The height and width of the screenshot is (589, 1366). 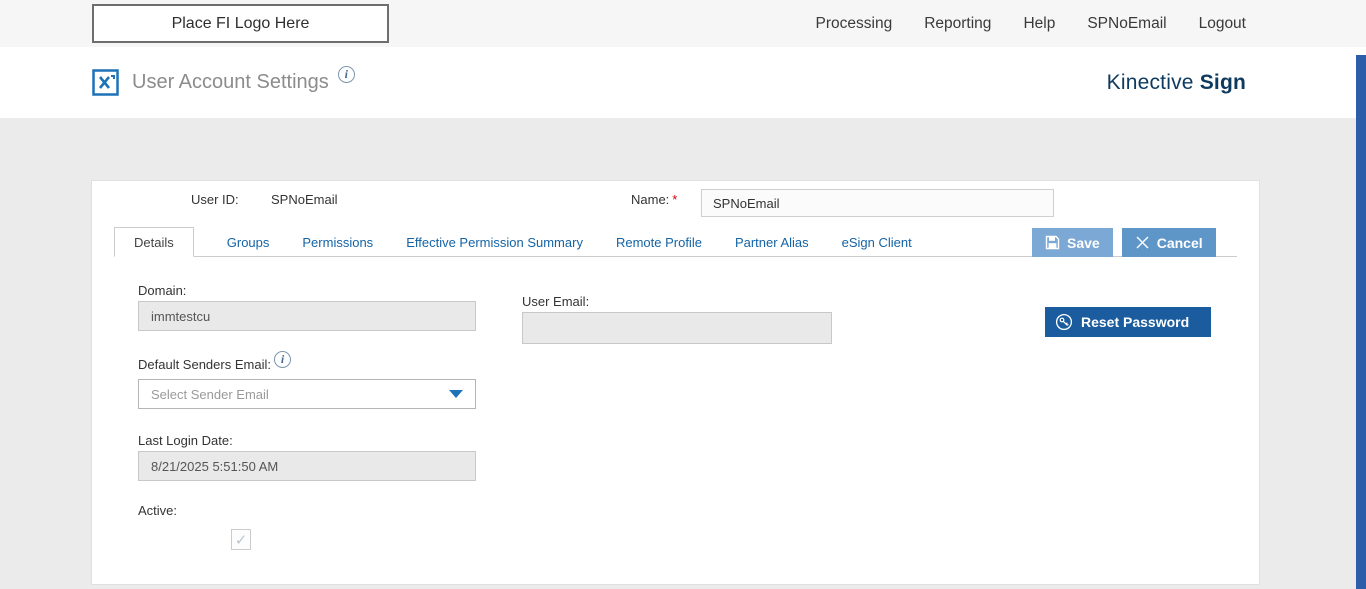 I want to click on name-input, so click(x=877, y=203).